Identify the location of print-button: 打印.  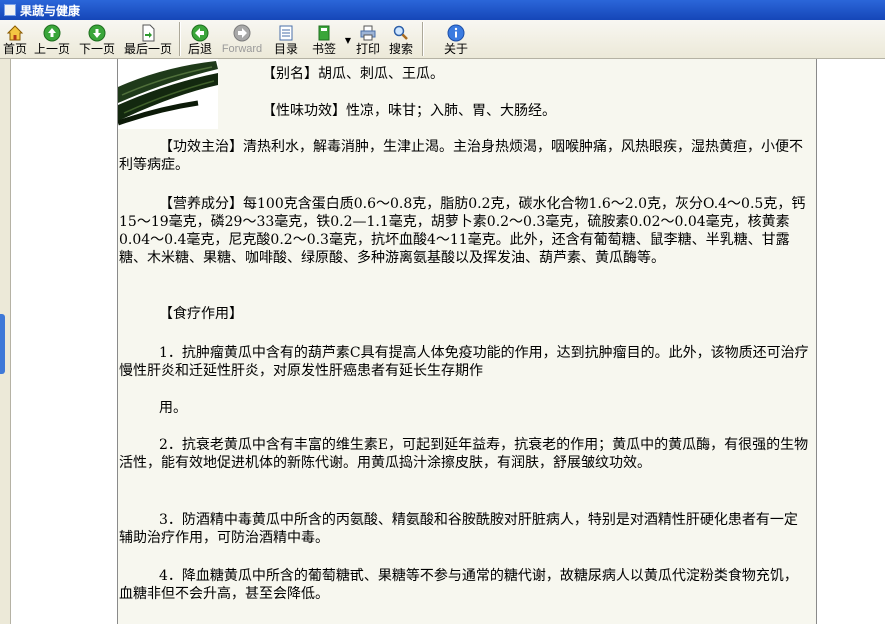
(368, 39).